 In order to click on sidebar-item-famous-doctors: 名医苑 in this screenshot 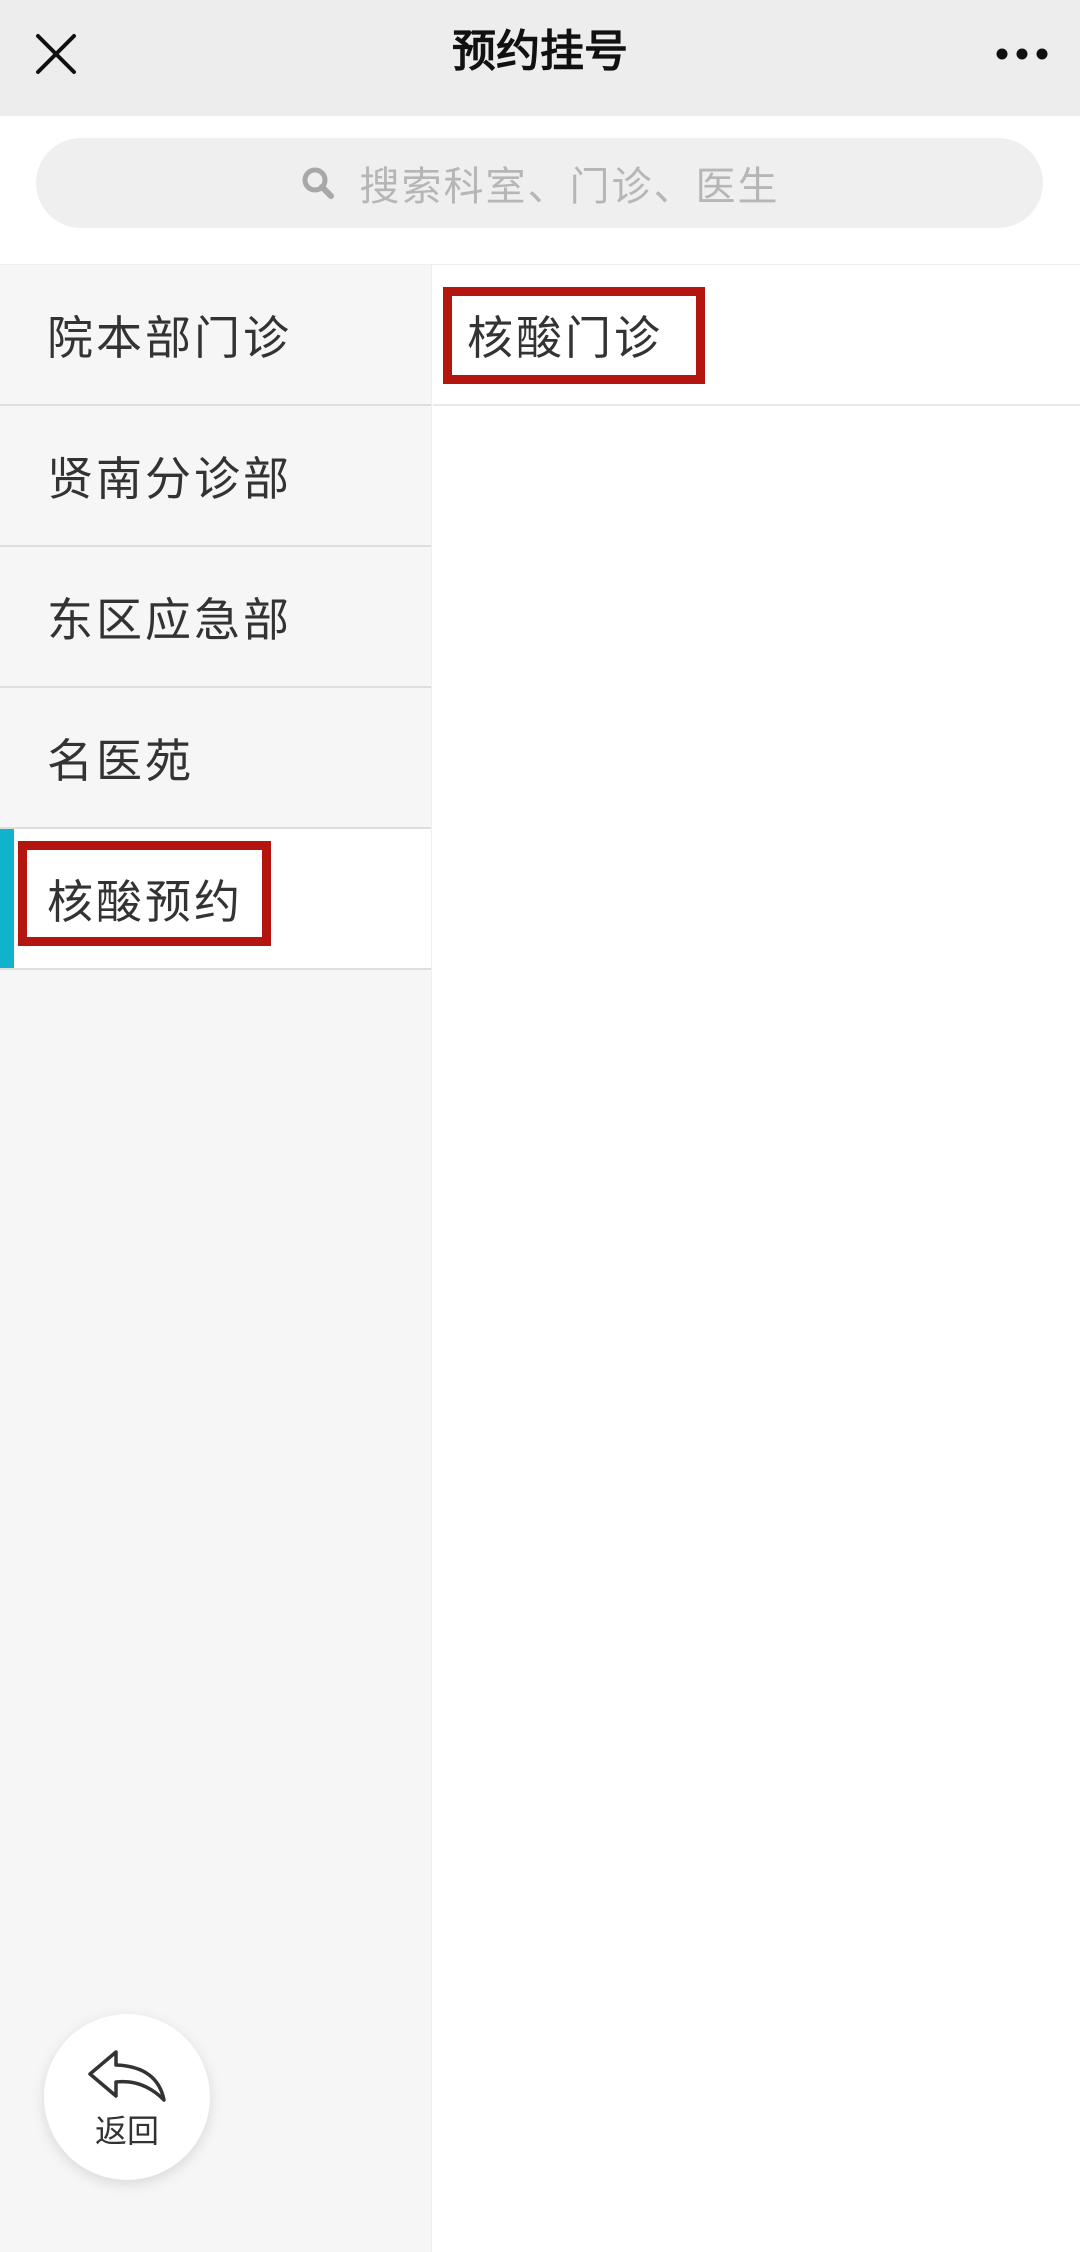, I will do `click(215, 758)`.